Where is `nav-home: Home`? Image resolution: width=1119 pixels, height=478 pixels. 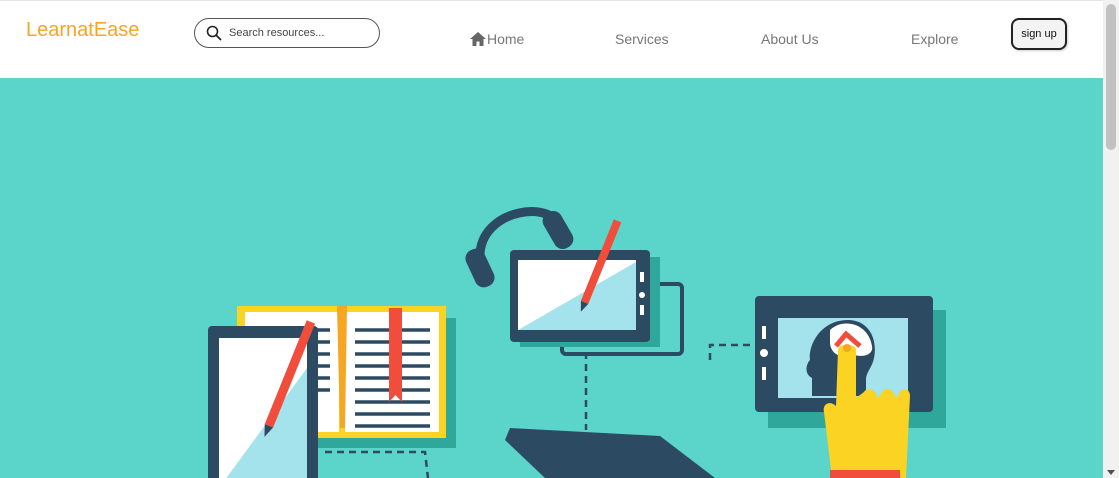
nav-home: Home is located at coordinates (497, 39).